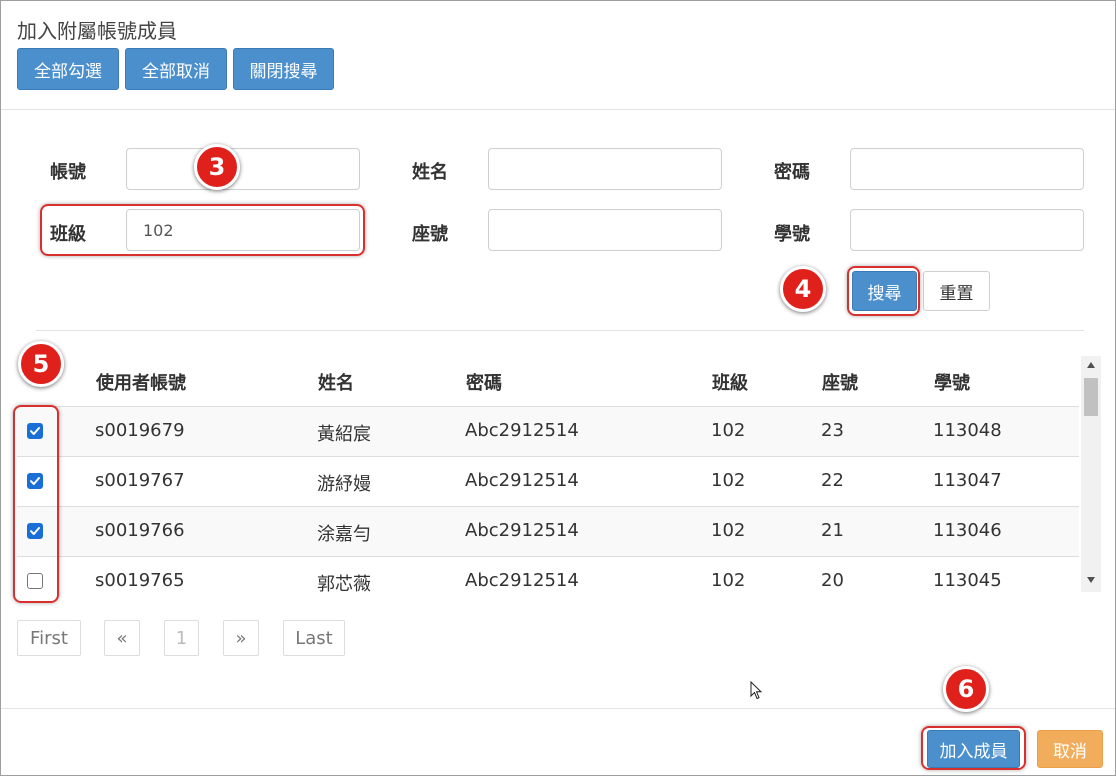 This screenshot has width=1116, height=776. What do you see at coordinates (1091, 580) in the screenshot?
I see `scroll-down-arrow-icon` at bounding box center [1091, 580].